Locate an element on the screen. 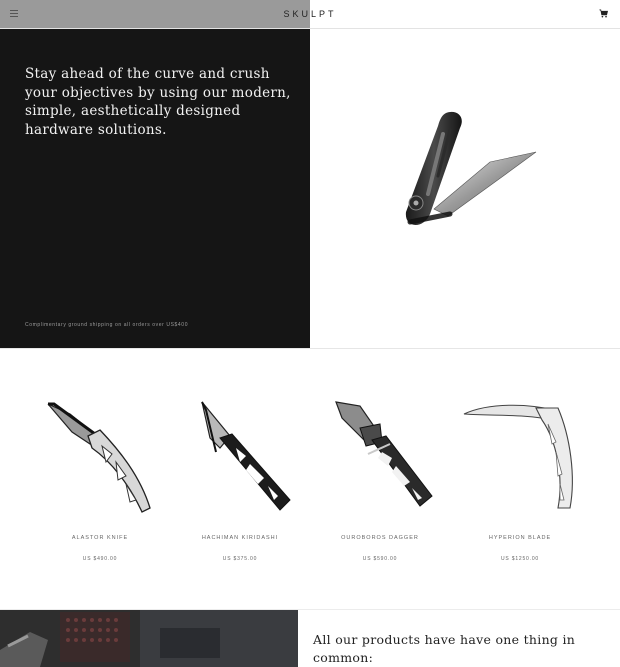 The image size is (620, 667). section-divider is located at coordinates (310, 348).